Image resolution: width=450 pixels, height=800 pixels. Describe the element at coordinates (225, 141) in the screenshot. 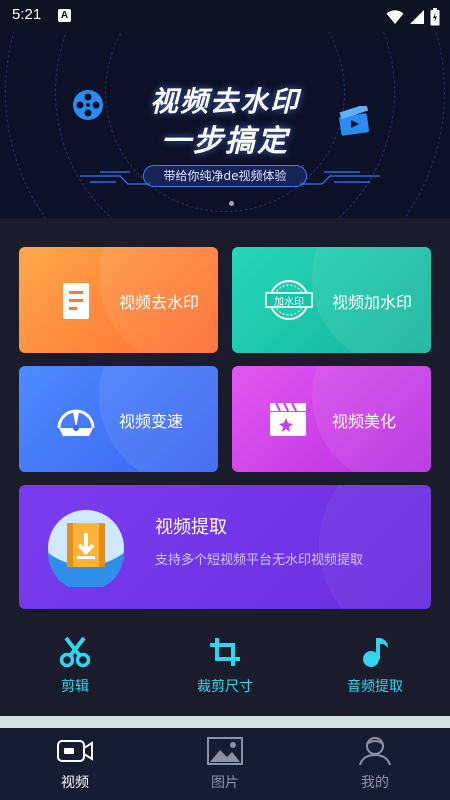

I see `banner-title-line2: 一步搞定` at that location.